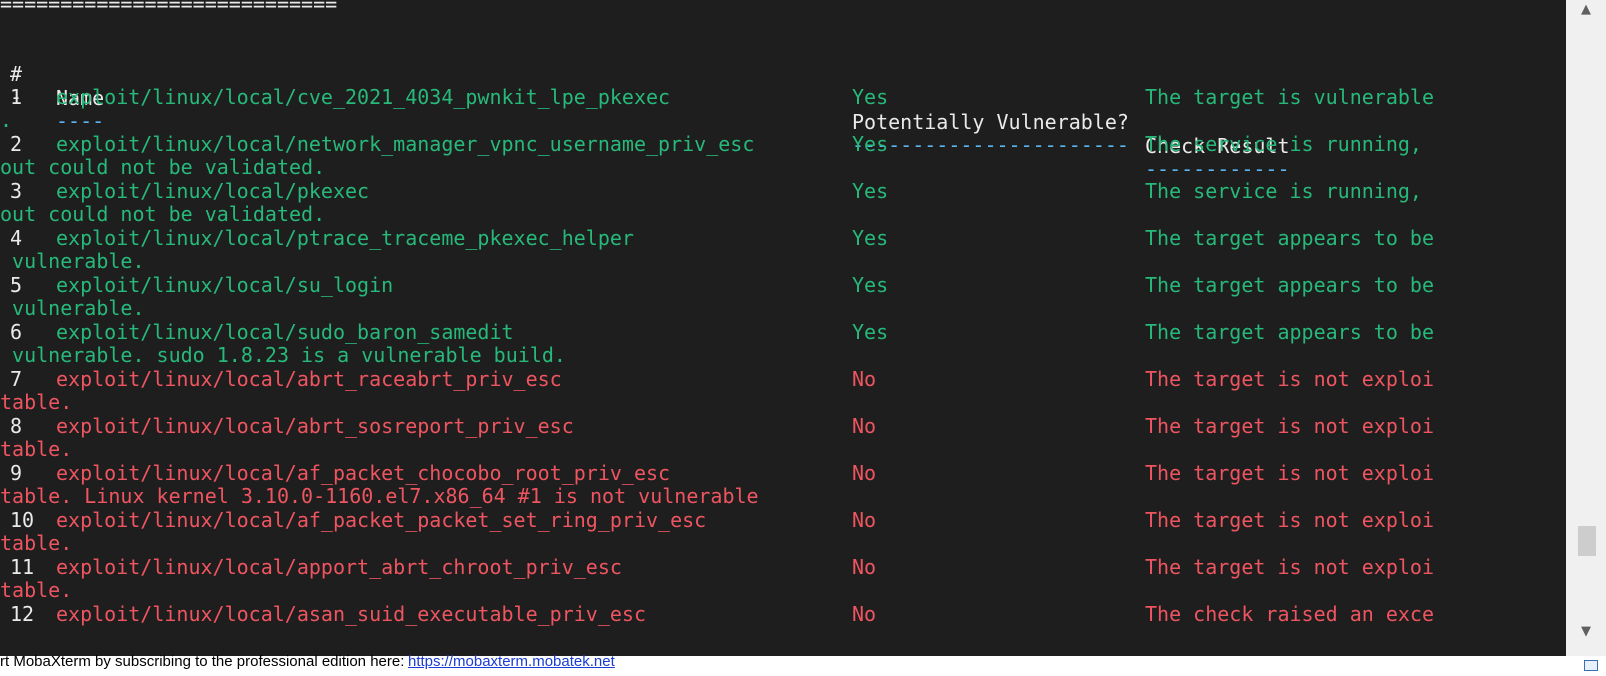  Describe the element at coordinates (16, 238) in the screenshot. I see `row-number: 4` at that location.